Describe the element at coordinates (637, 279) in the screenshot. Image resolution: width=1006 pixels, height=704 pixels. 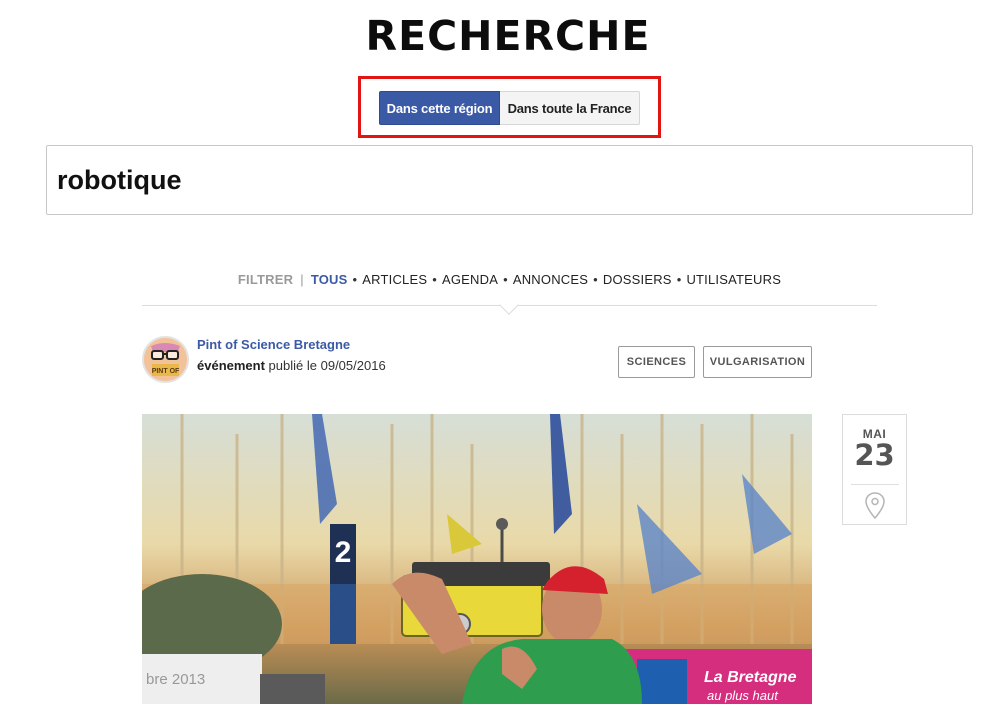
I see `filter-dossiers: DOSSIERS` at that location.